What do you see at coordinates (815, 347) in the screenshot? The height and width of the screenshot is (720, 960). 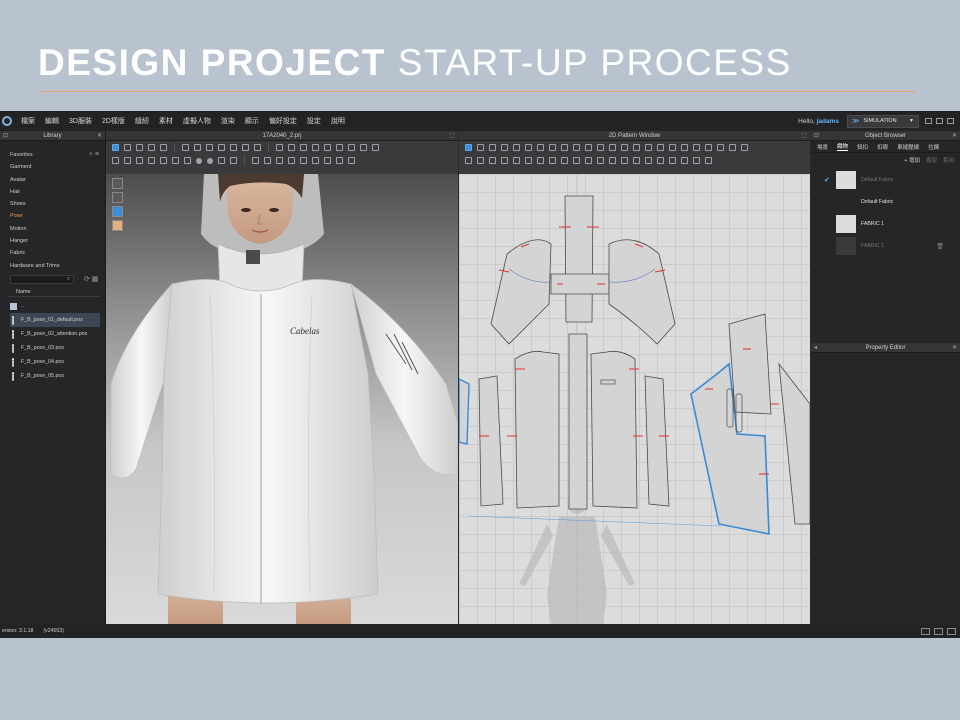 I see `property-editor-dock-icon: ◂` at bounding box center [815, 347].